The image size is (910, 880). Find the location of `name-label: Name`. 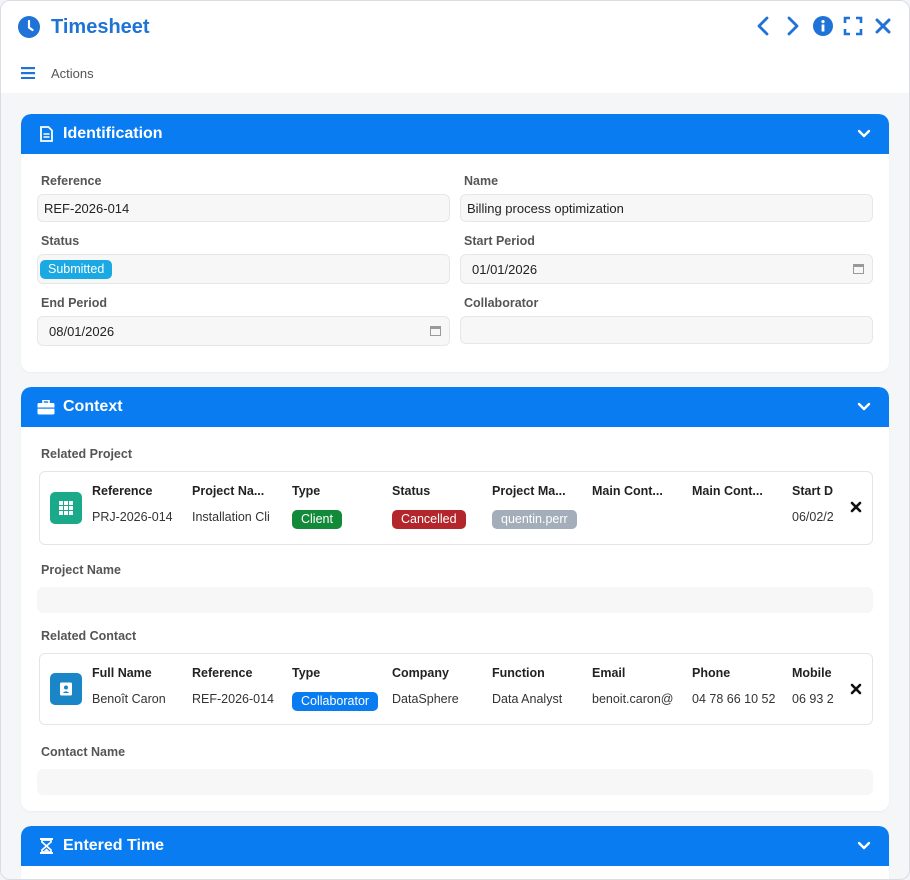

name-label: Name is located at coordinates (481, 181).